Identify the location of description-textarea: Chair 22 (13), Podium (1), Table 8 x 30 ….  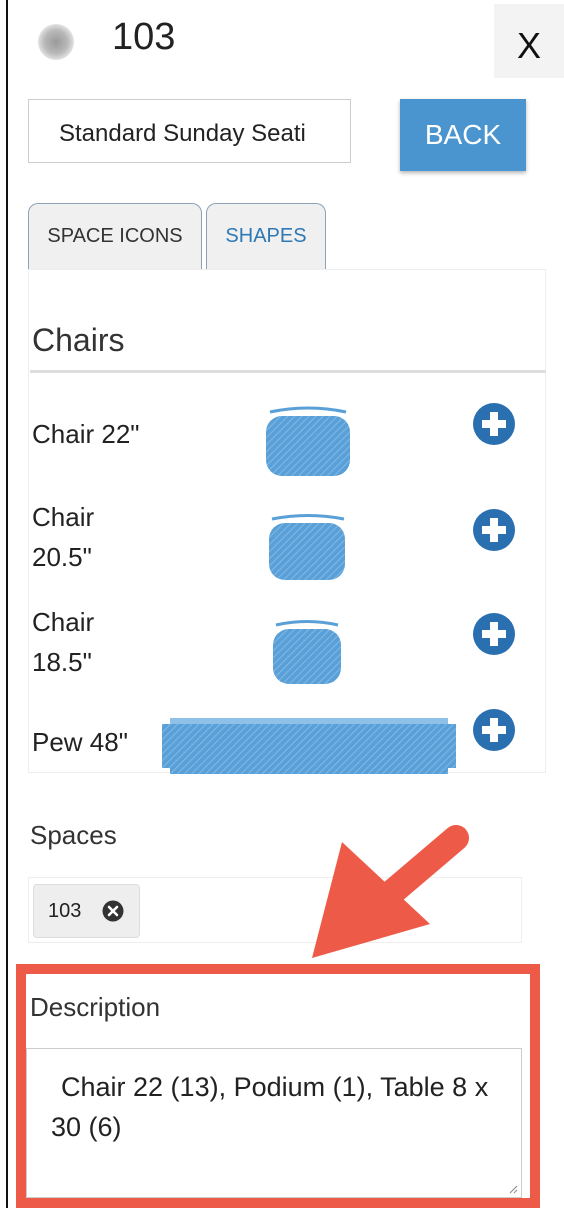
(274, 1123).